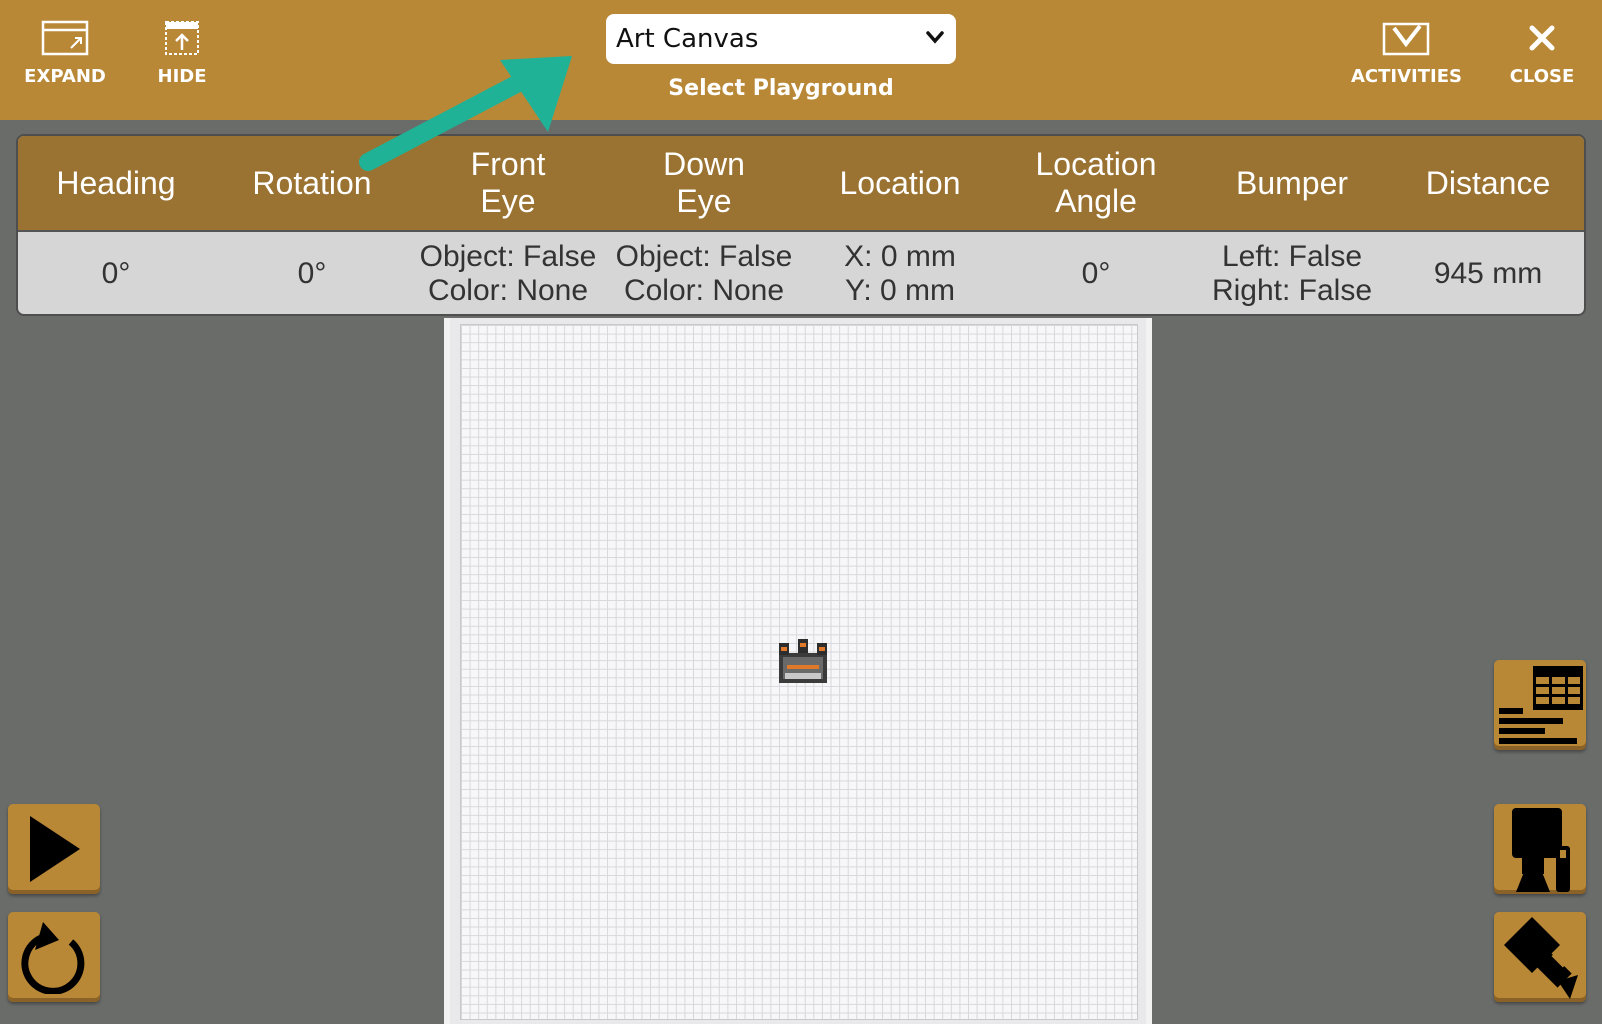 This screenshot has height=1024, width=1602. What do you see at coordinates (312, 182) in the screenshot?
I see `header-rotation: Rotation` at bounding box center [312, 182].